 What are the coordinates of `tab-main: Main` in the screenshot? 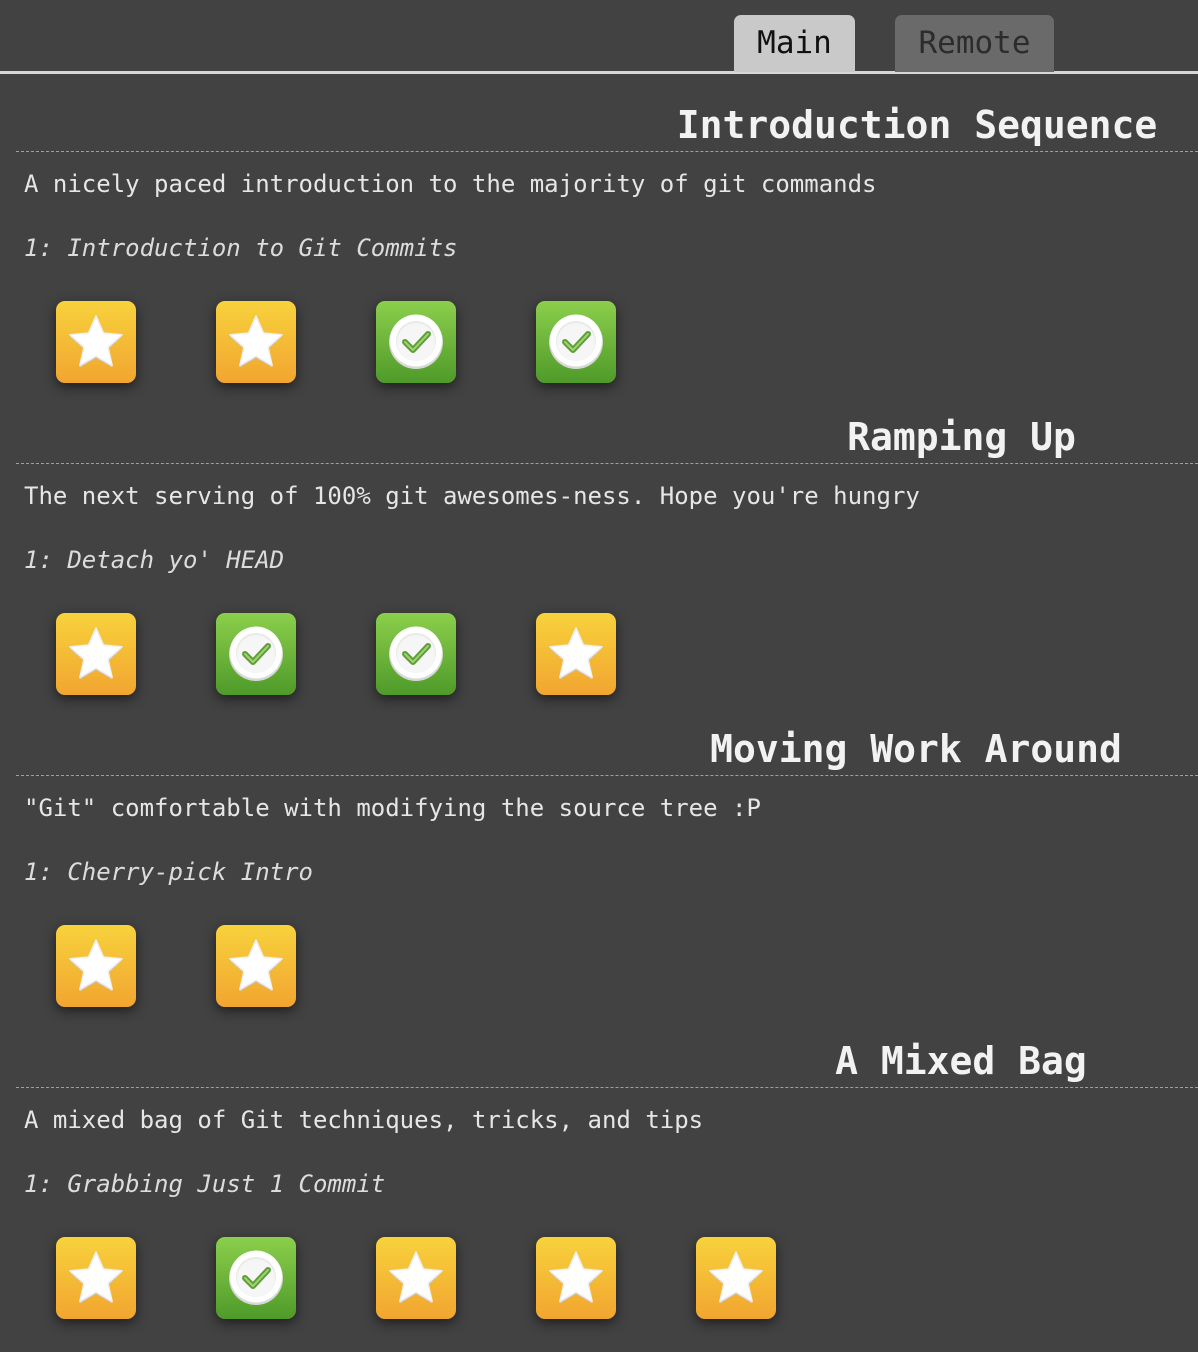 It's located at (794, 43).